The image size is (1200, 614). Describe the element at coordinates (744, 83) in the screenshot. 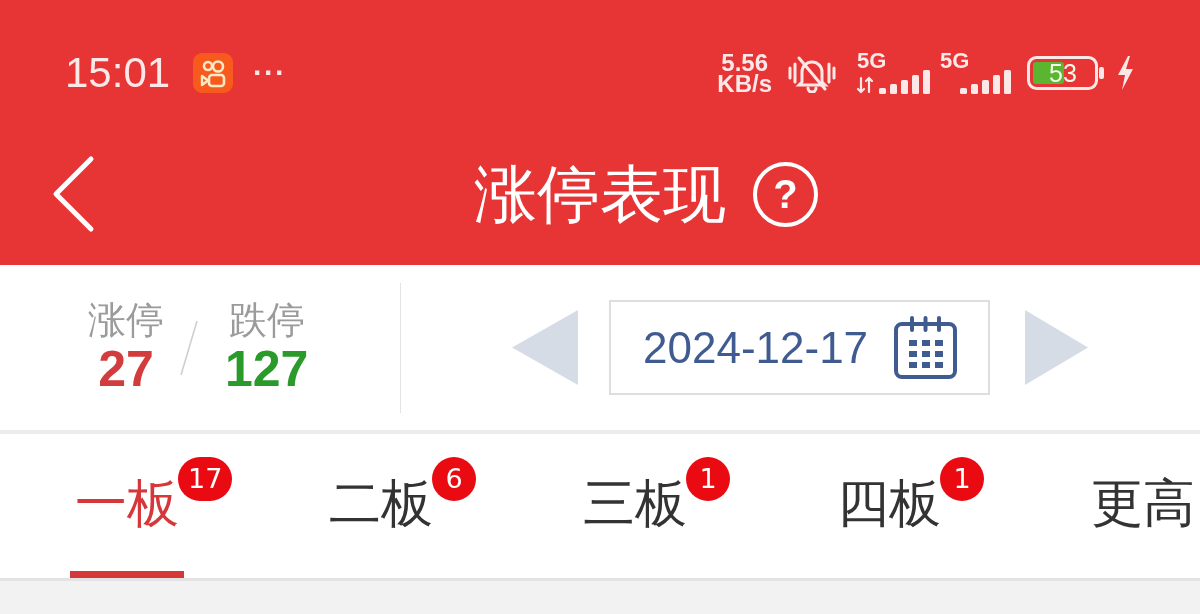

I see `network-speed-unit: KB/s` at that location.